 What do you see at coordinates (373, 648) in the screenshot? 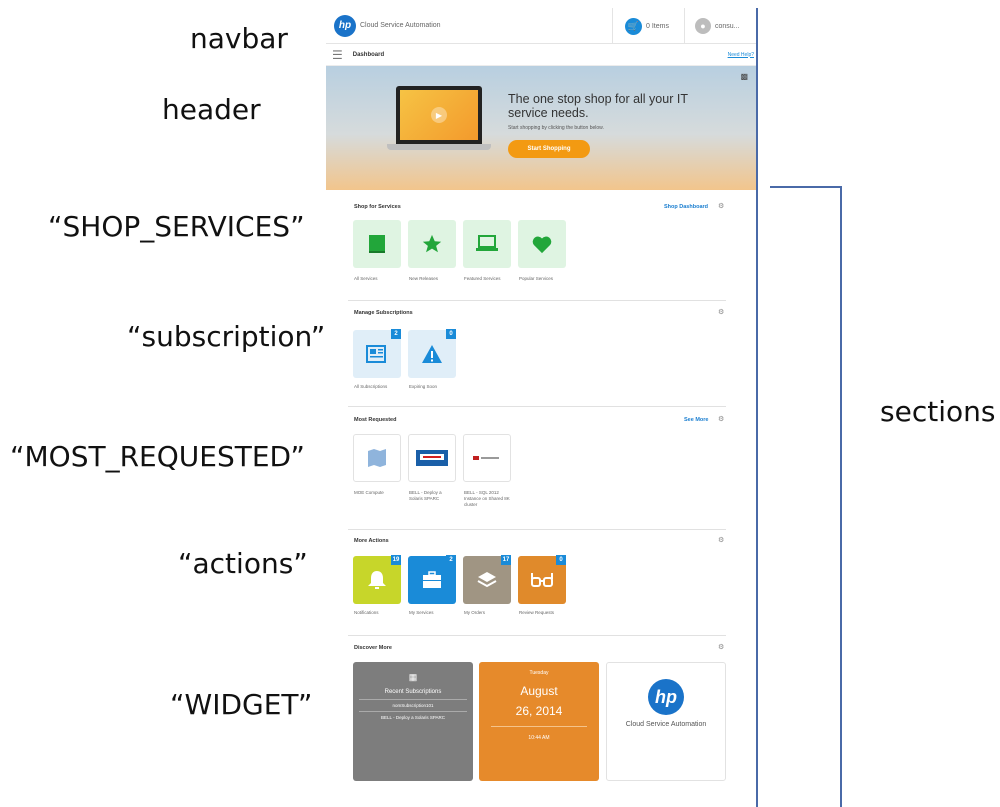
I see `section-title-discover: Discover More` at bounding box center [373, 648].